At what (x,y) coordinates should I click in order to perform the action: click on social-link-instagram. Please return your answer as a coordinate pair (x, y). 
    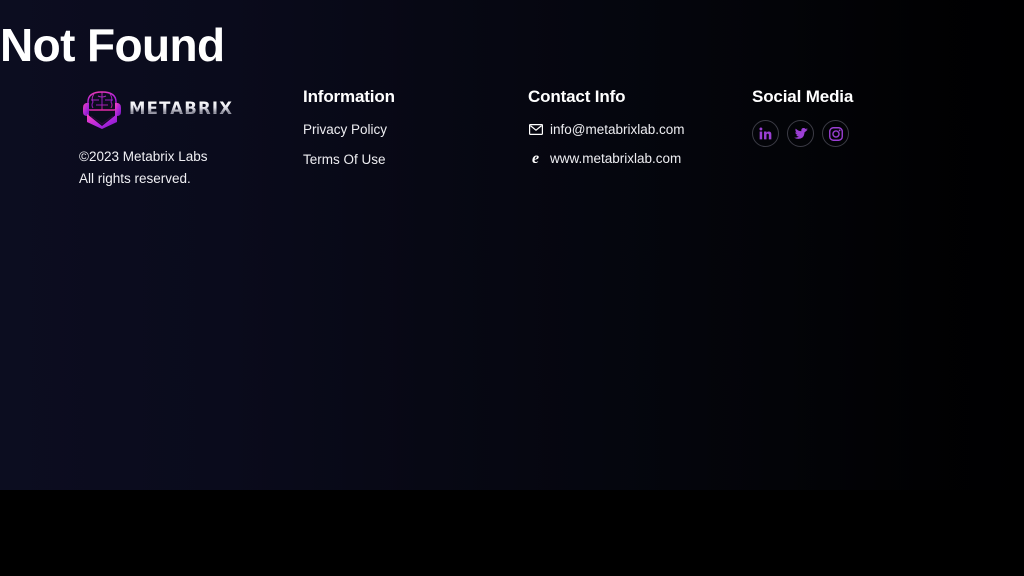
    Looking at the image, I should click on (835, 133).